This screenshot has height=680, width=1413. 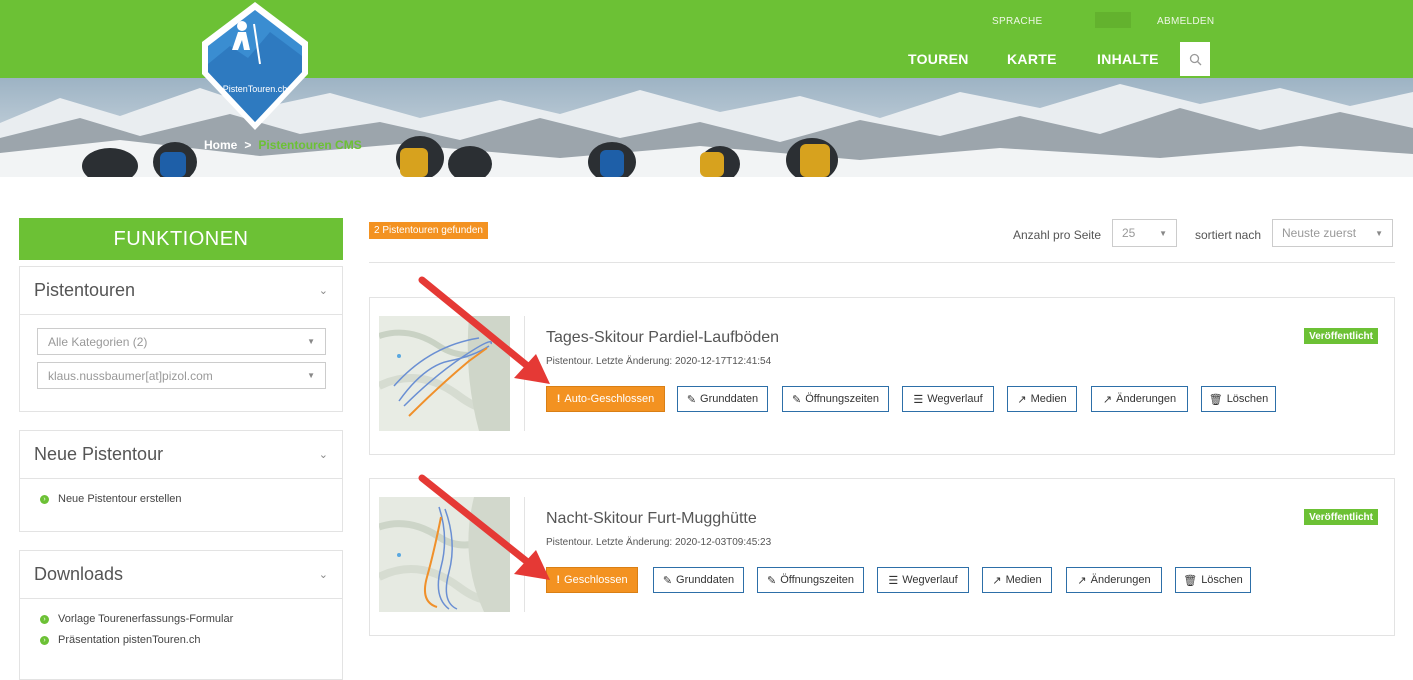 I want to click on category-select-value: Alle Kategorien (2), so click(x=98, y=341).